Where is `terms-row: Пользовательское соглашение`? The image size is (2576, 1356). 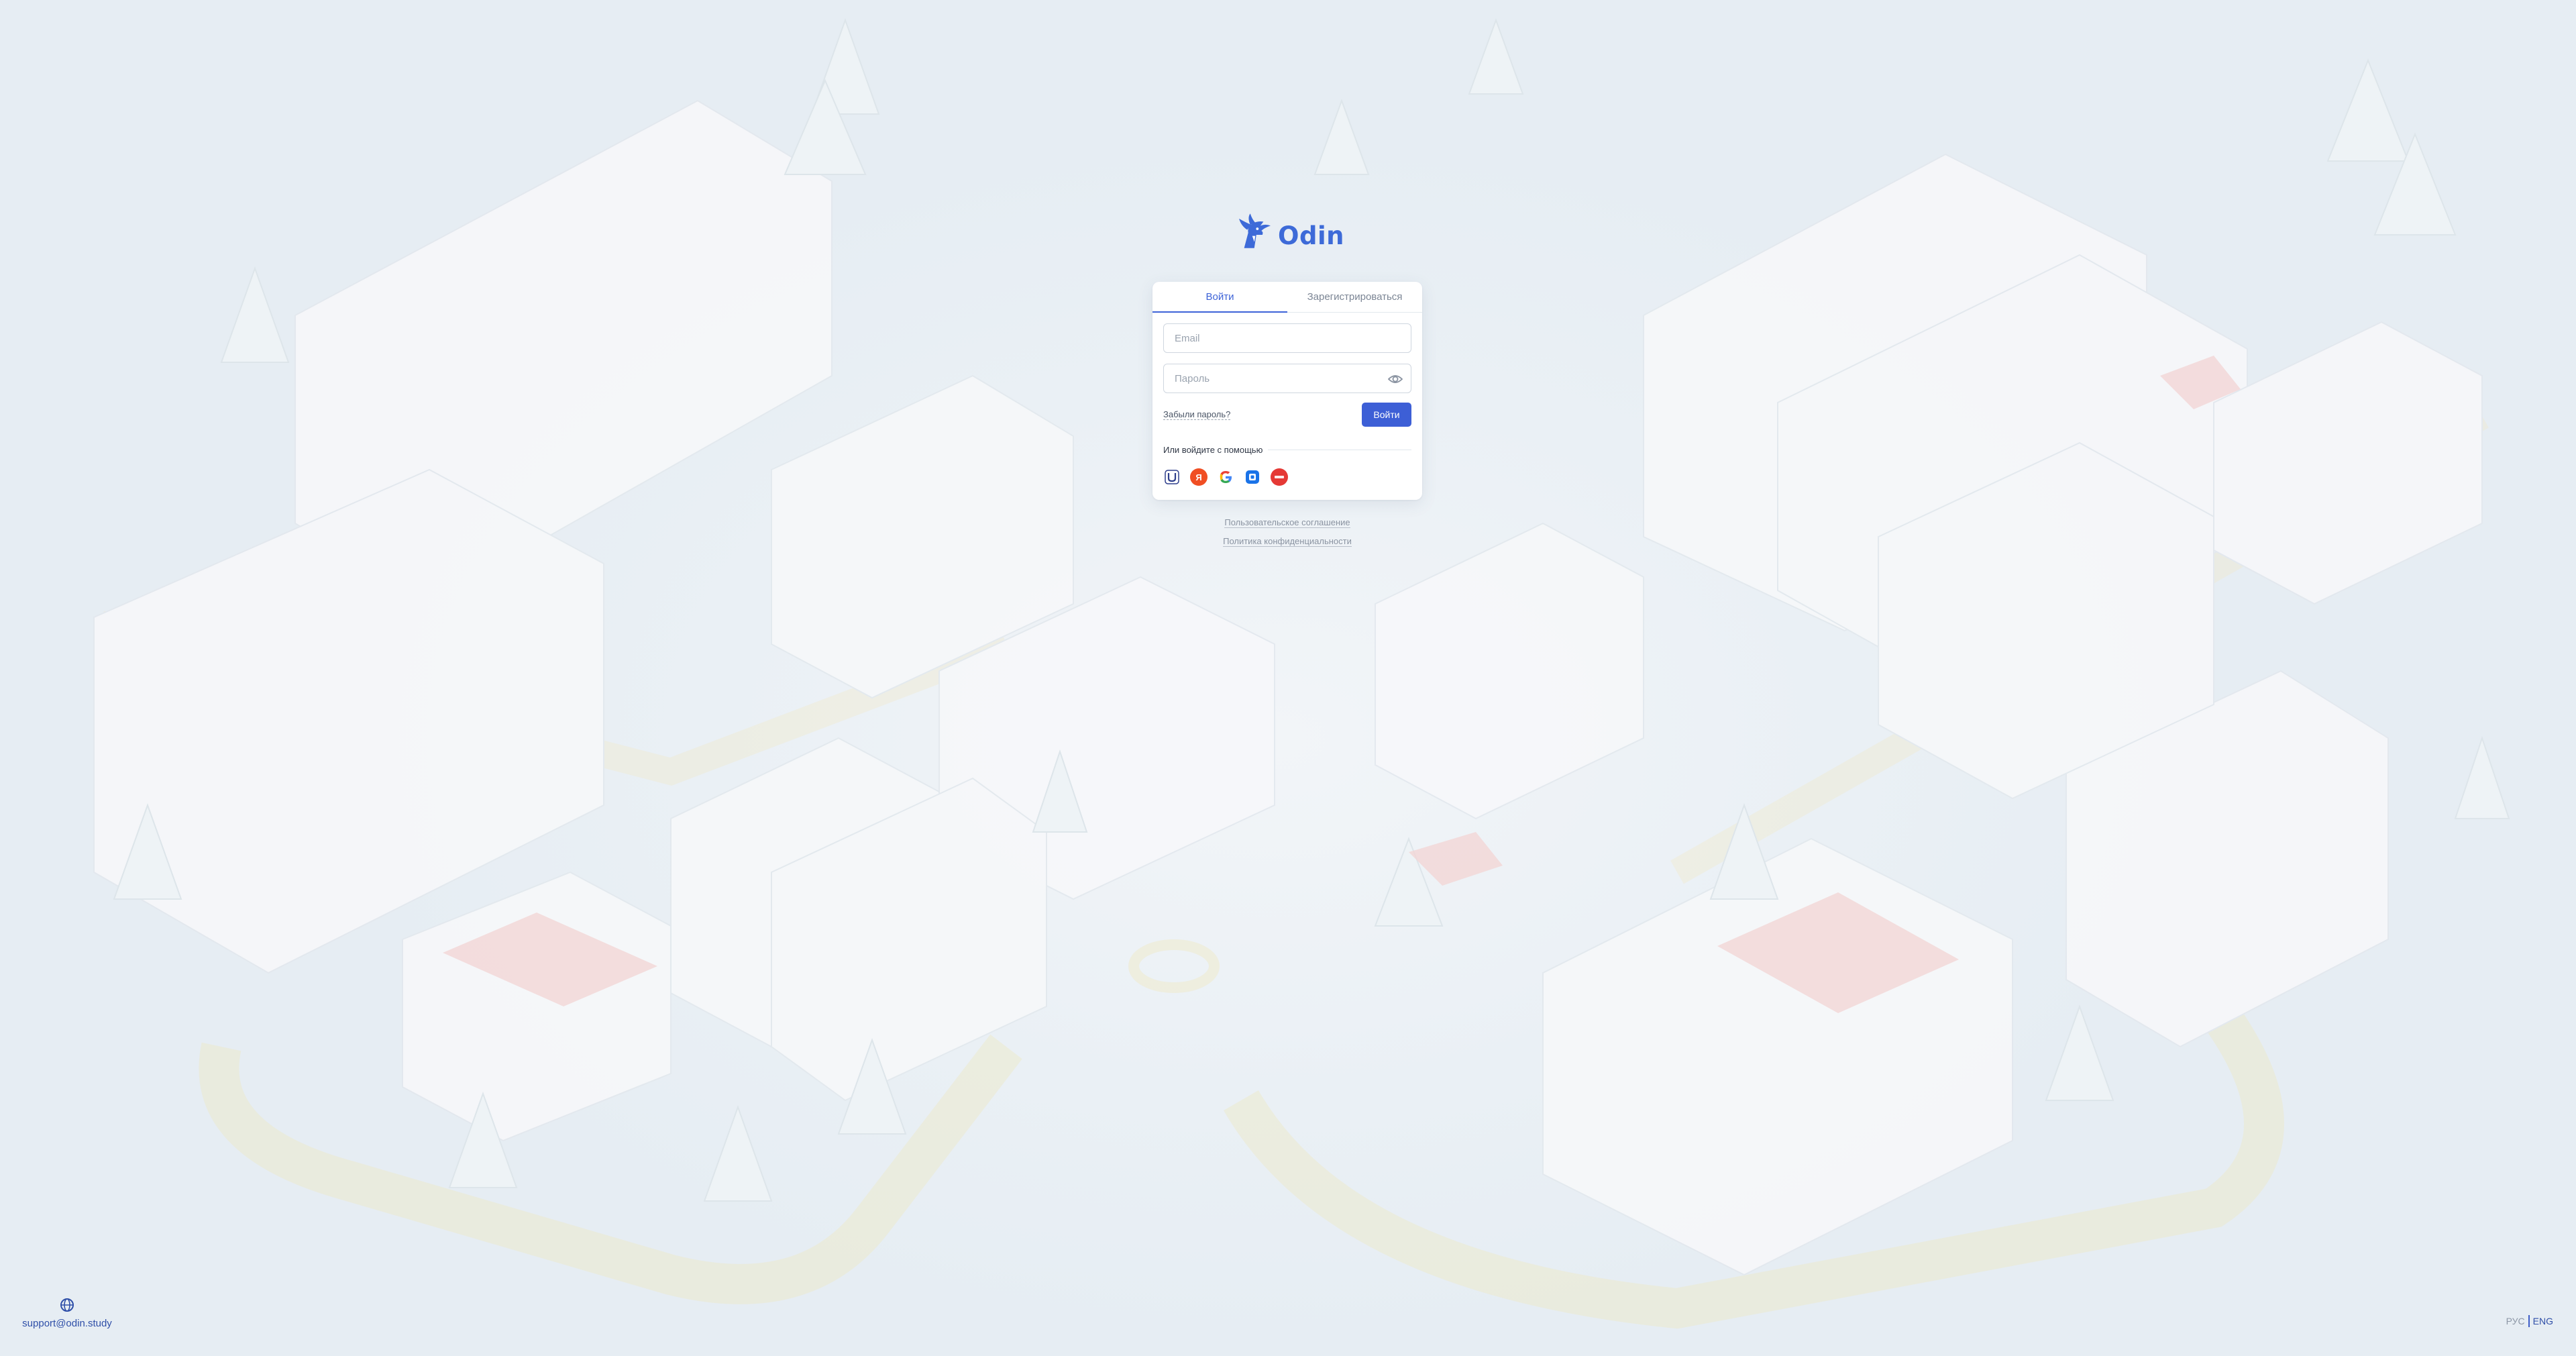
terms-row: Пользовательское соглашение is located at coordinates (1287, 523).